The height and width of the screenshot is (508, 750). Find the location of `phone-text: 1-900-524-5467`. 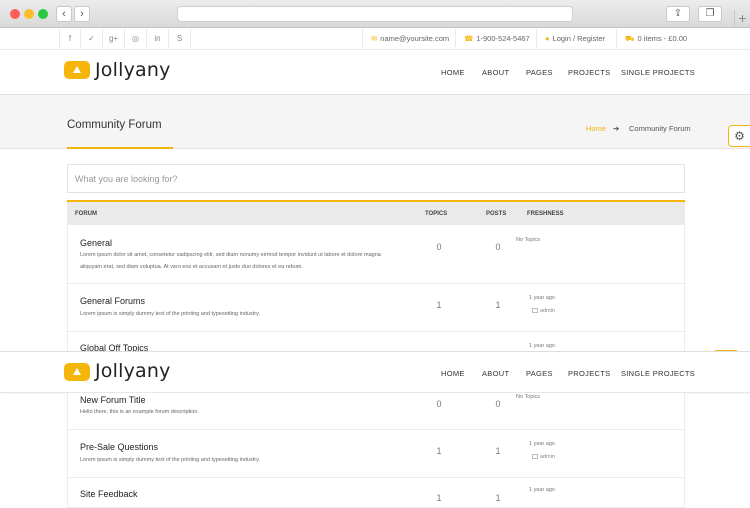

phone-text: 1-900-524-5467 is located at coordinates (503, 38).